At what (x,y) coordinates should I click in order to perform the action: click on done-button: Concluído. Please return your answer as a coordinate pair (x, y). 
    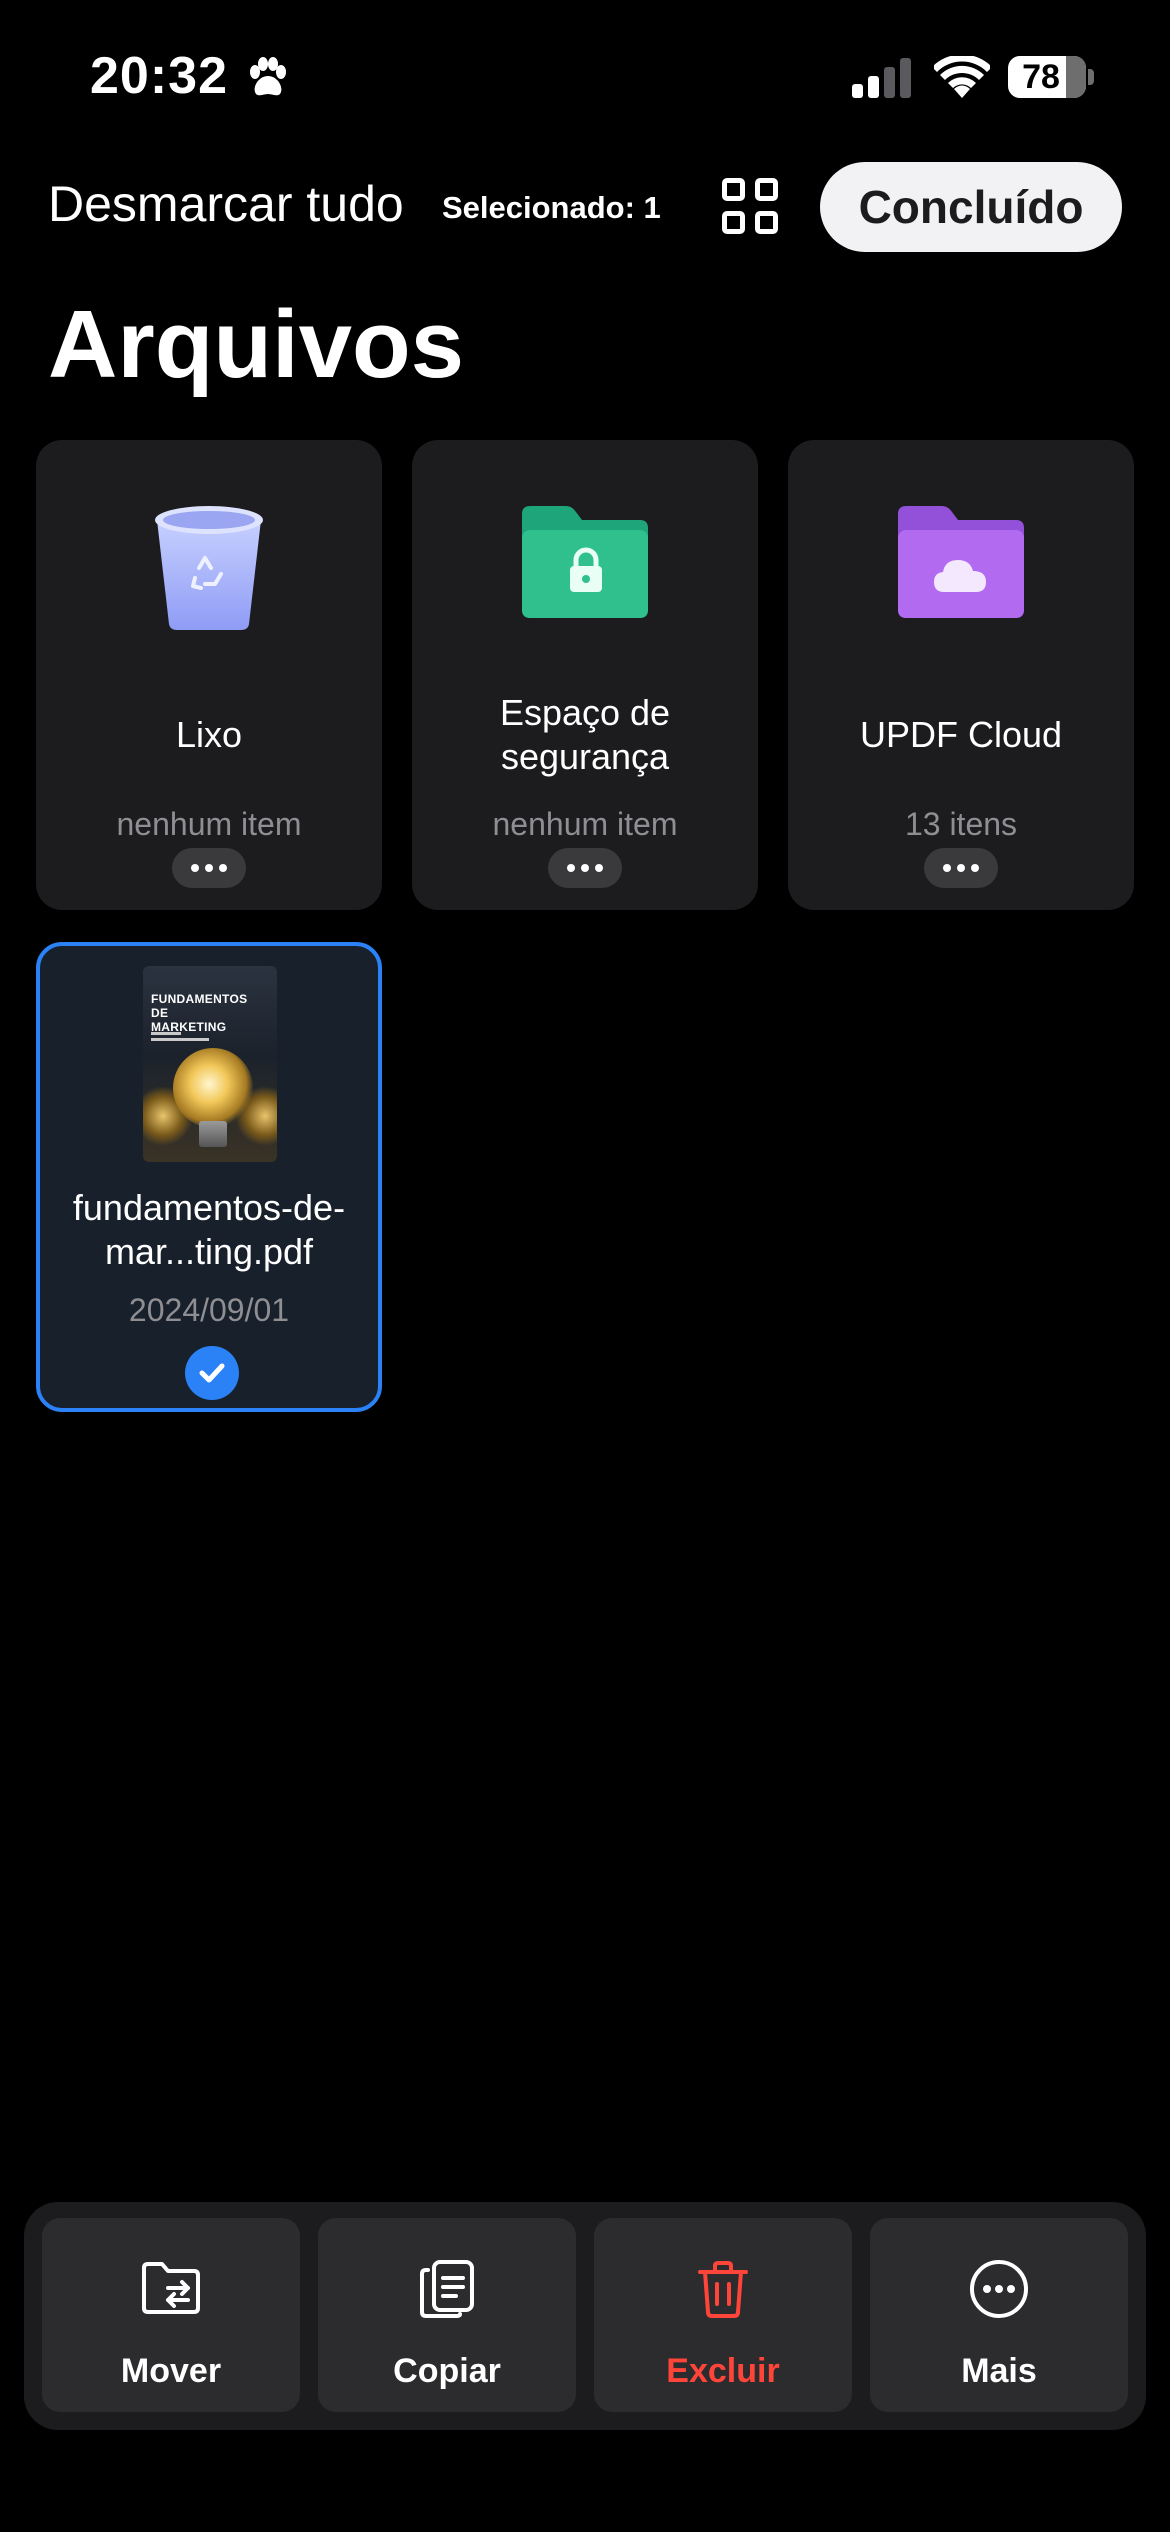
    Looking at the image, I should click on (971, 207).